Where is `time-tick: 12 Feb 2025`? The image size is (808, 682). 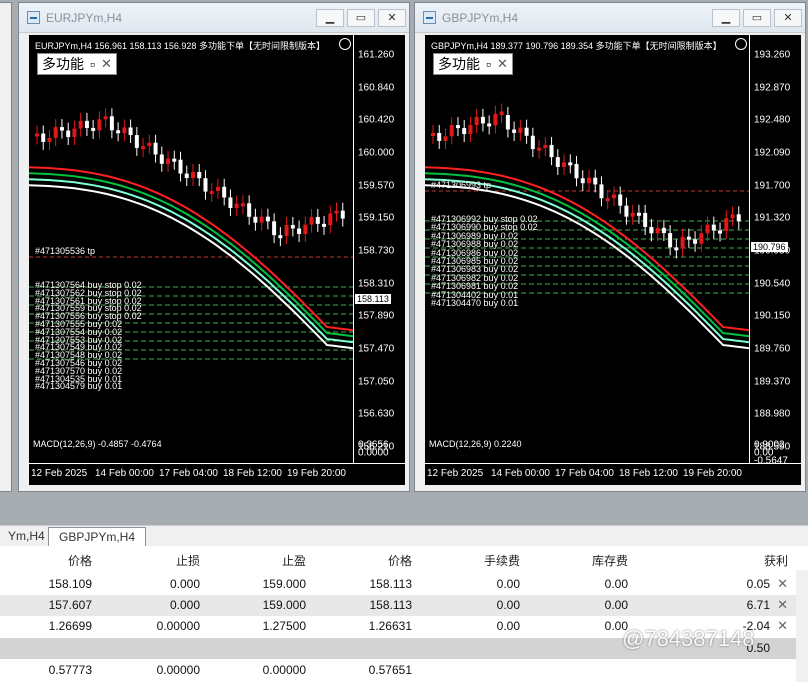 time-tick: 12 Feb 2025 is located at coordinates (59, 473).